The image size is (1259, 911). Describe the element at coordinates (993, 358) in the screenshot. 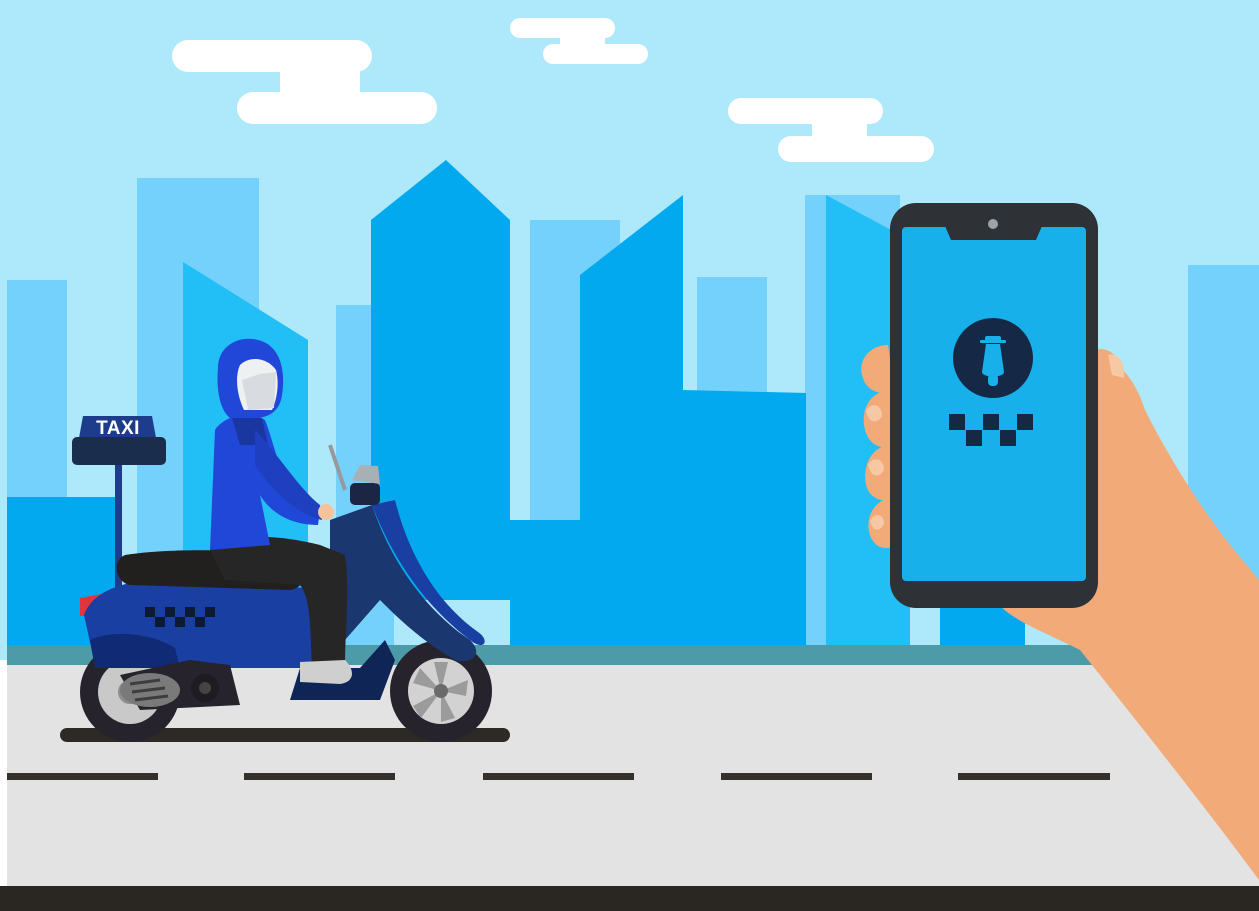

I see `scooter-icon` at that location.